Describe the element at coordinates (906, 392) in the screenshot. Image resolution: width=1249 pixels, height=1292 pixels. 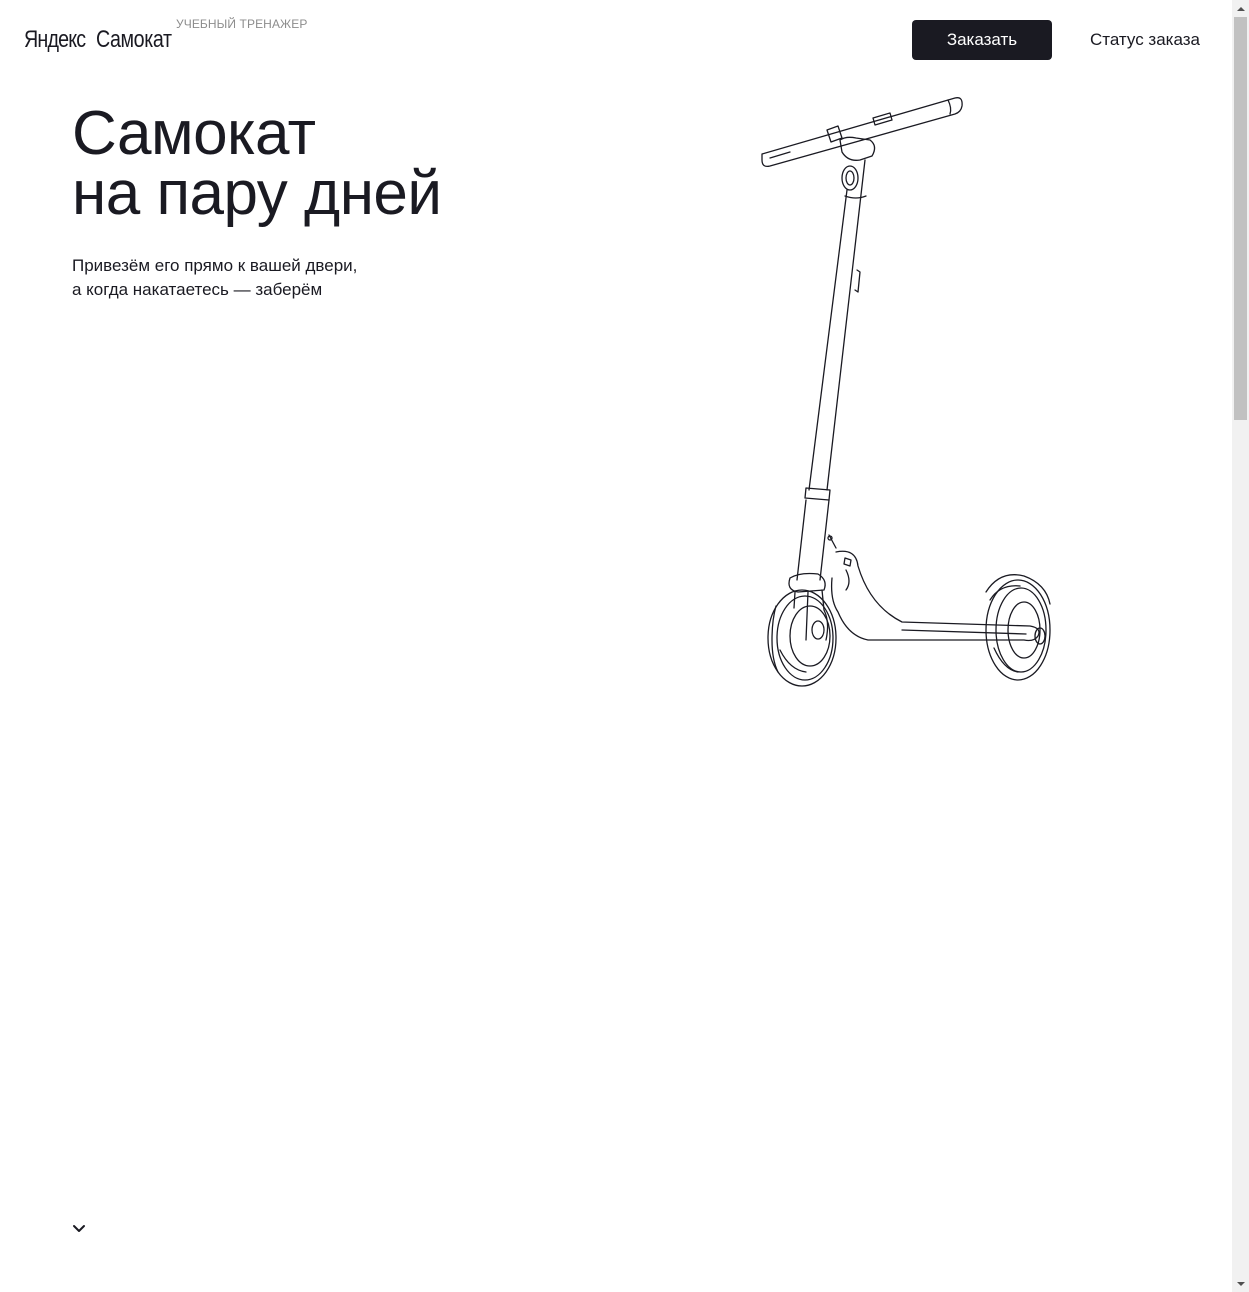
I see `scooter-illustration` at that location.